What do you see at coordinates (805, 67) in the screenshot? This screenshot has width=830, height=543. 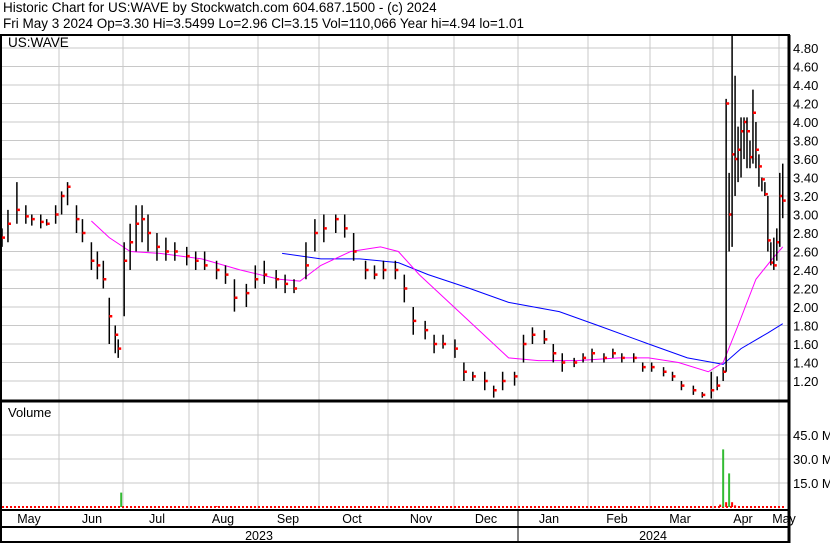 I see `price-tick-label: 4.60` at bounding box center [805, 67].